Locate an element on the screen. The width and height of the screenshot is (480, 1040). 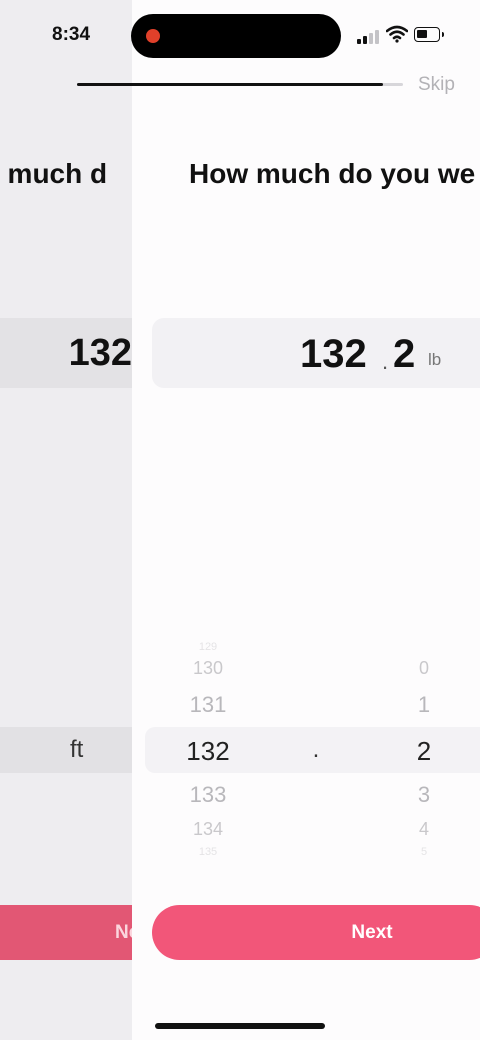
previous-value: 132 is located at coordinates (100, 353).